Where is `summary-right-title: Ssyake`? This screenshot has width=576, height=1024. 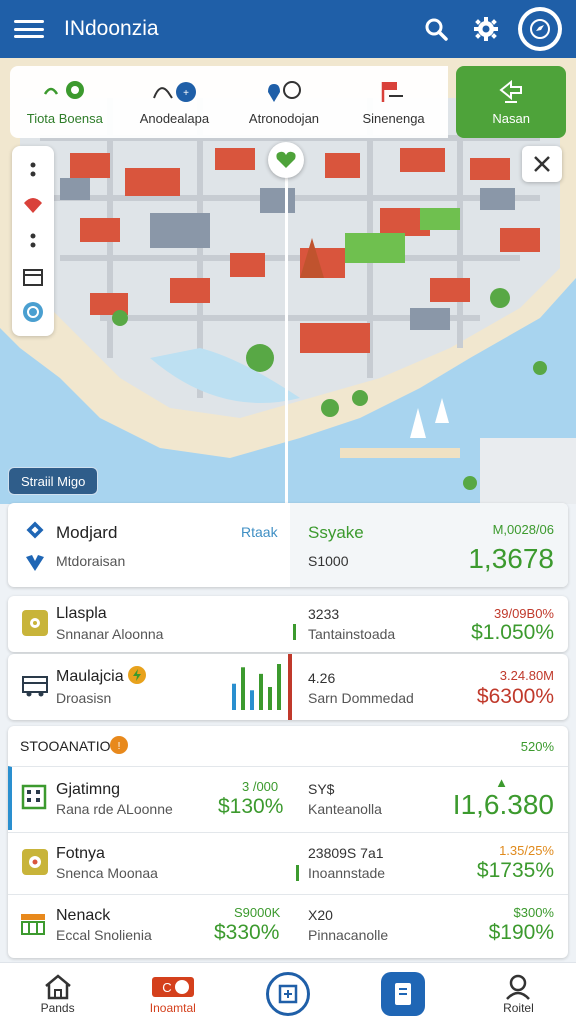
summary-right-title: Ssyake is located at coordinates (336, 532).